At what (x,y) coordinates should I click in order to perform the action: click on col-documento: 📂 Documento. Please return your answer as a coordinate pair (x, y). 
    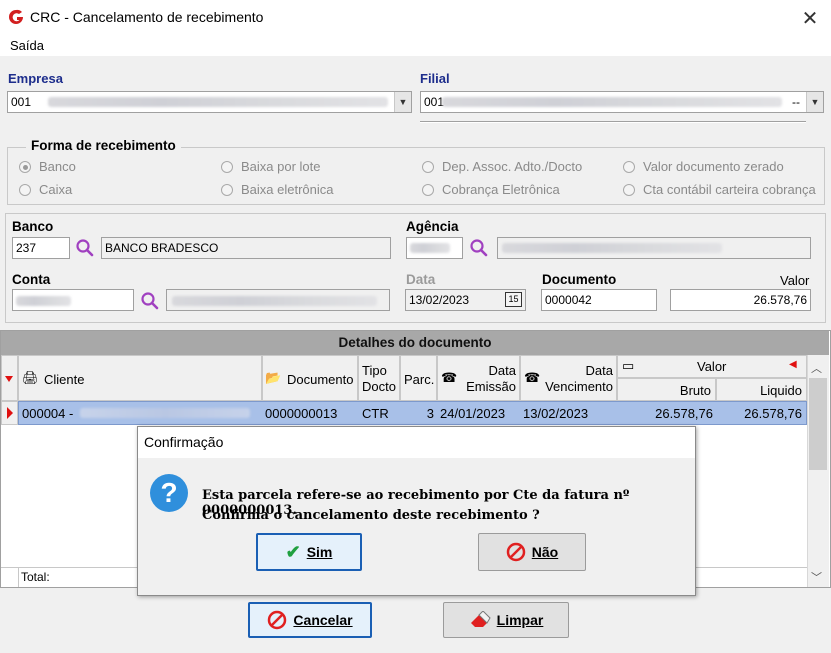
    Looking at the image, I should click on (310, 378).